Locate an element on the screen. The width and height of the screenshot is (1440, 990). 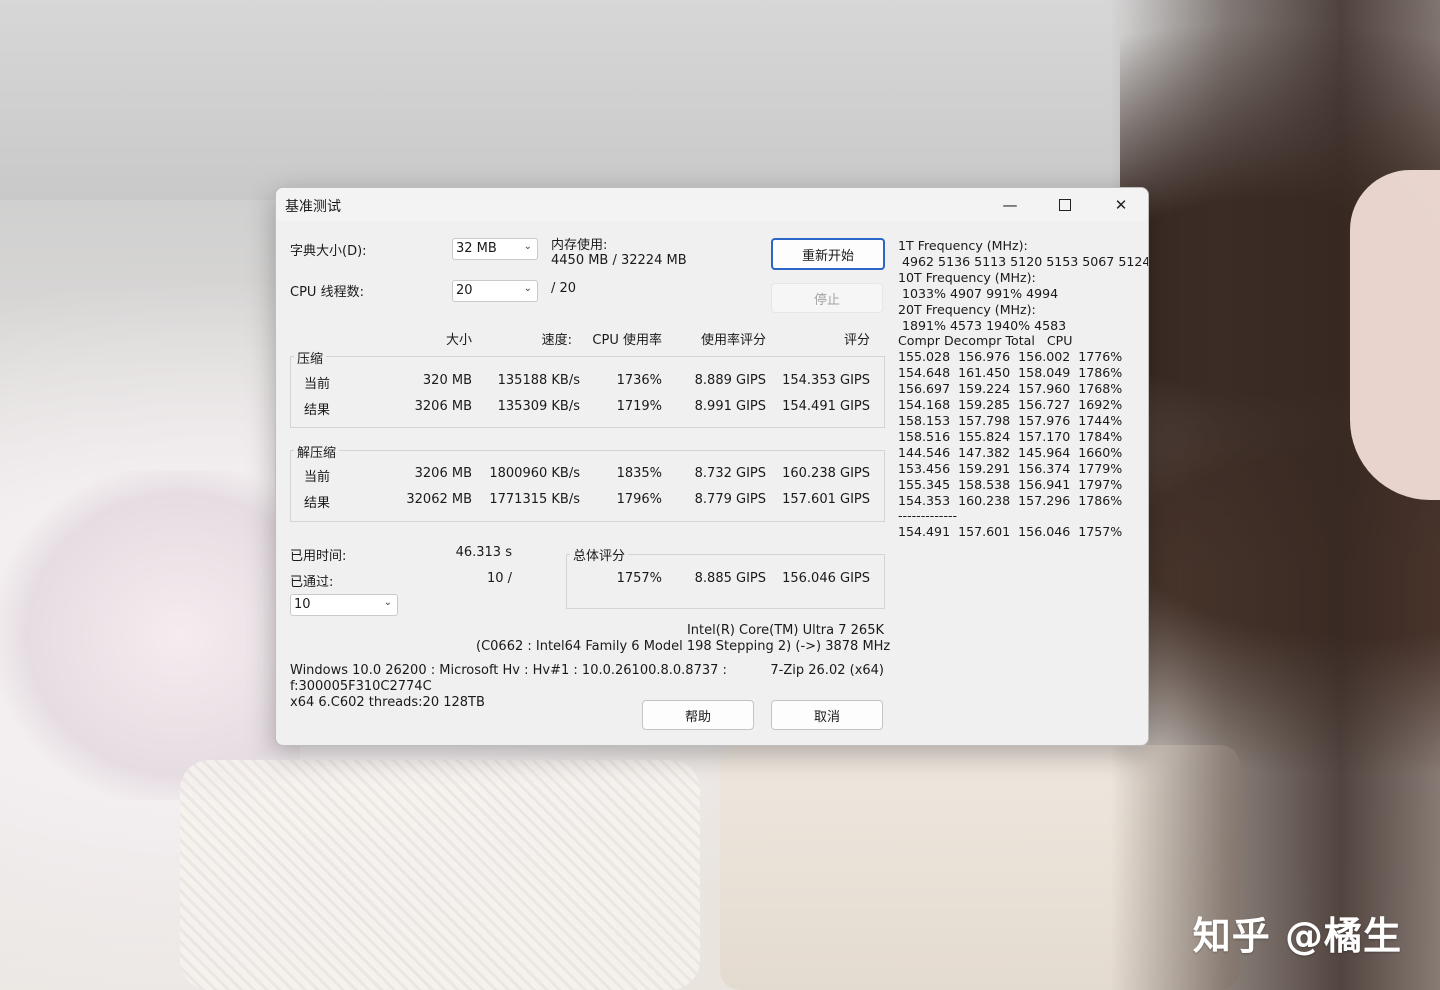
log-line: 1033% 4907 991% 4994 is located at coordinates (978, 293).